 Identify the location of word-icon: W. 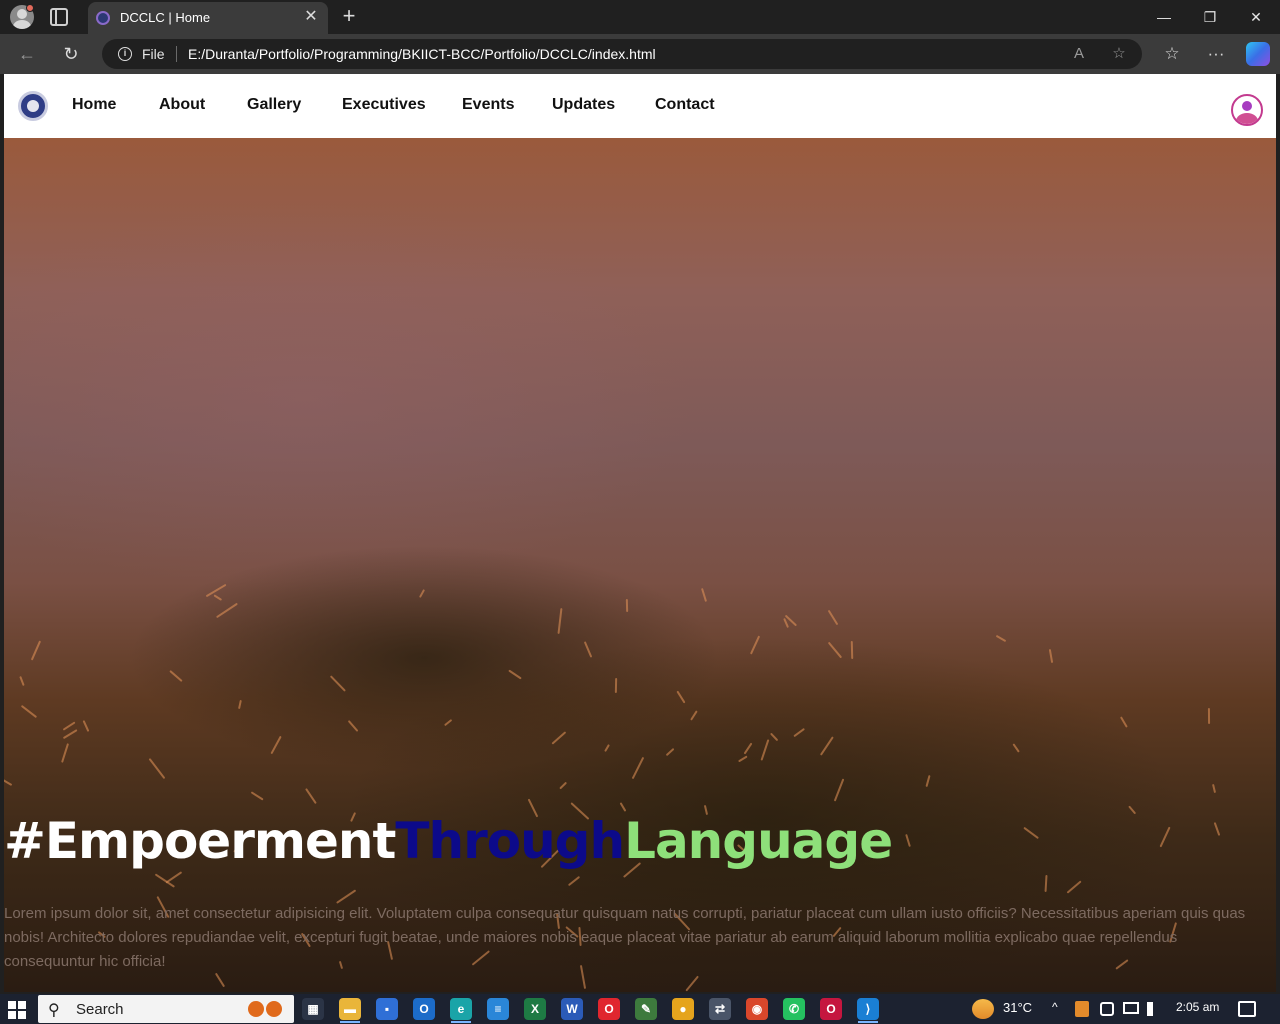
(572, 1009).